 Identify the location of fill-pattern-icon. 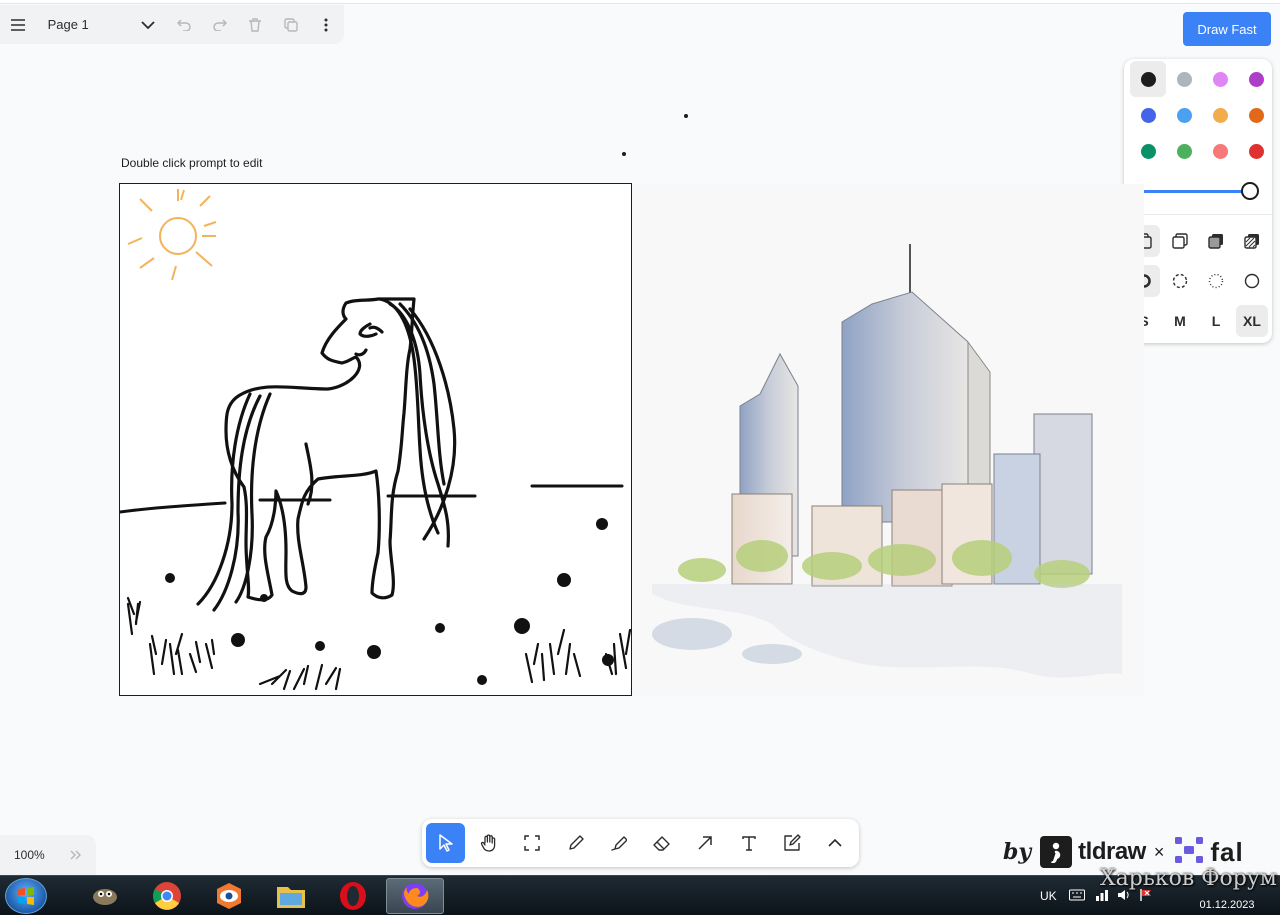
(1252, 241).